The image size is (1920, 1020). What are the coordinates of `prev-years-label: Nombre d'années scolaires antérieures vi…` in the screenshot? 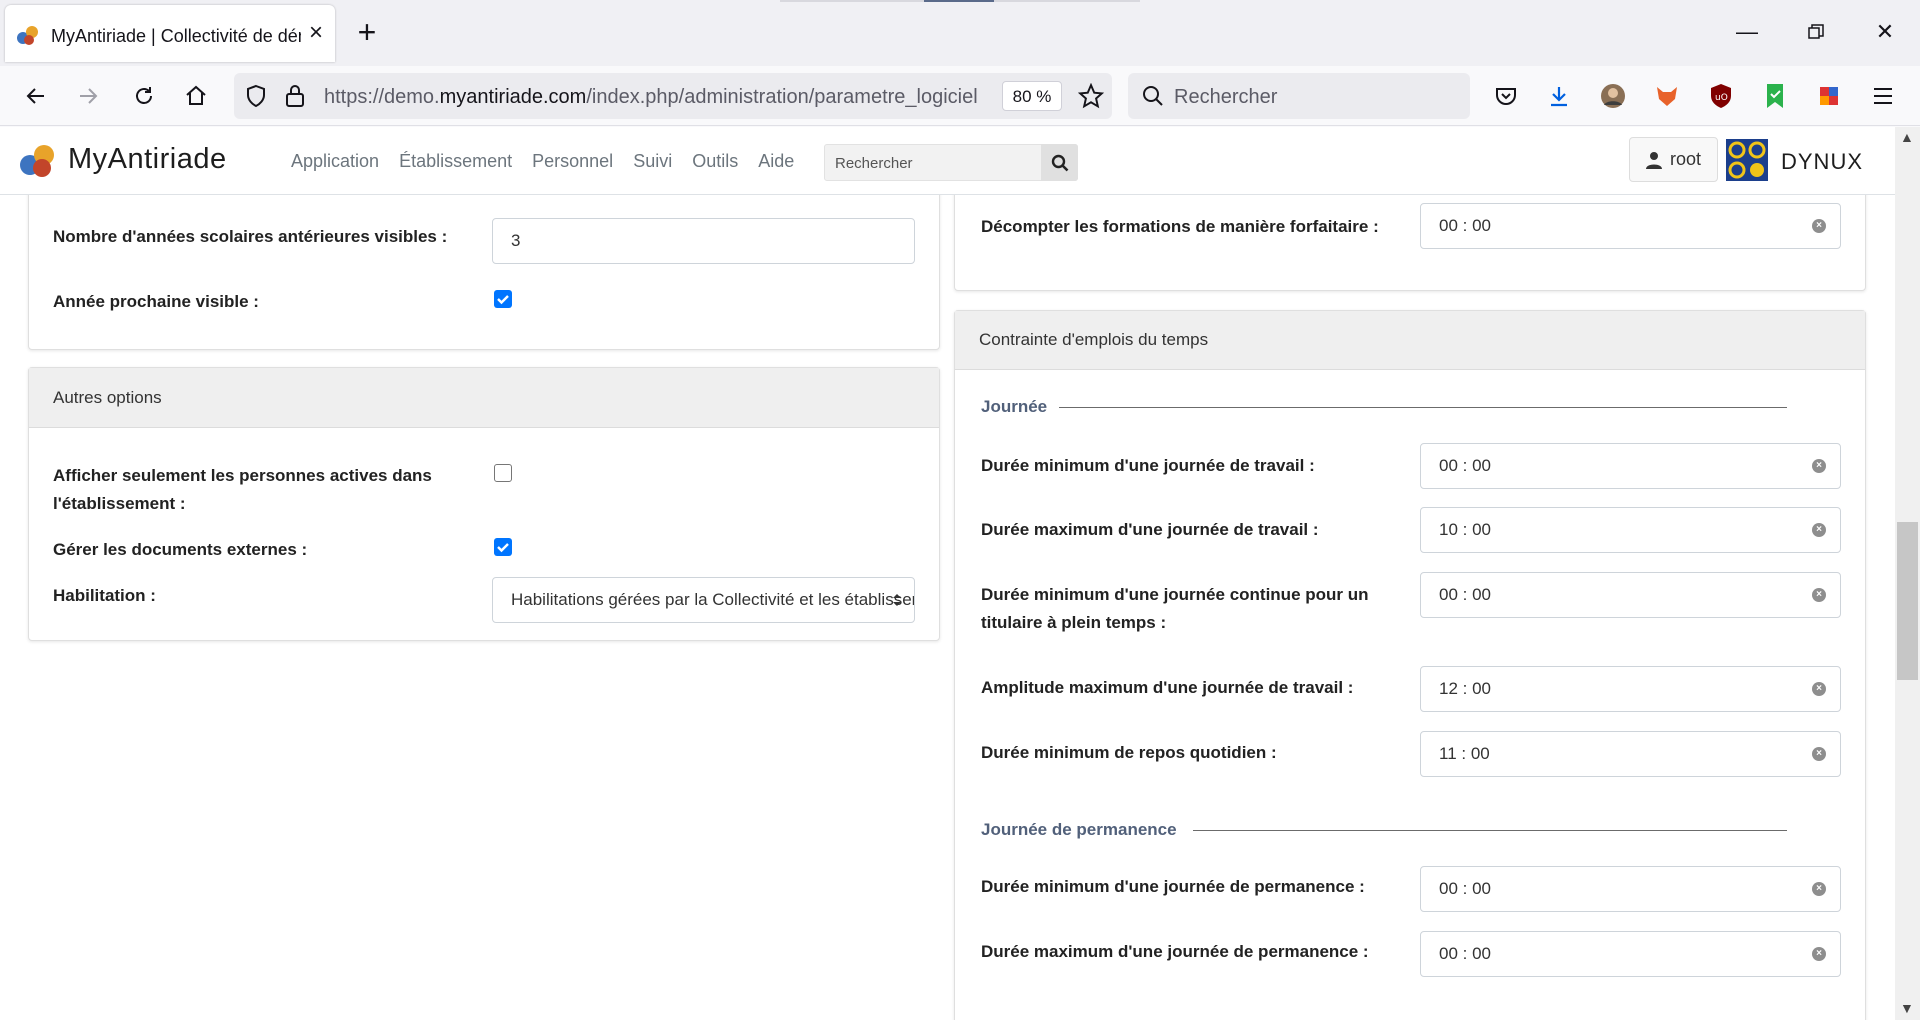 It's located at (250, 236).